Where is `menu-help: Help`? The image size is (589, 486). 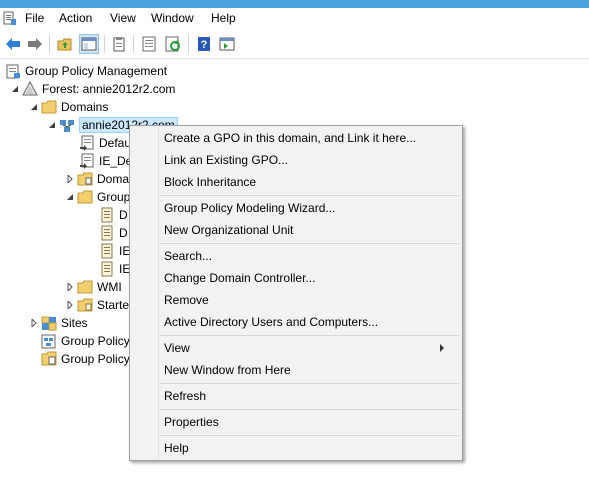 menu-help: Help is located at coordinates (223, 18).